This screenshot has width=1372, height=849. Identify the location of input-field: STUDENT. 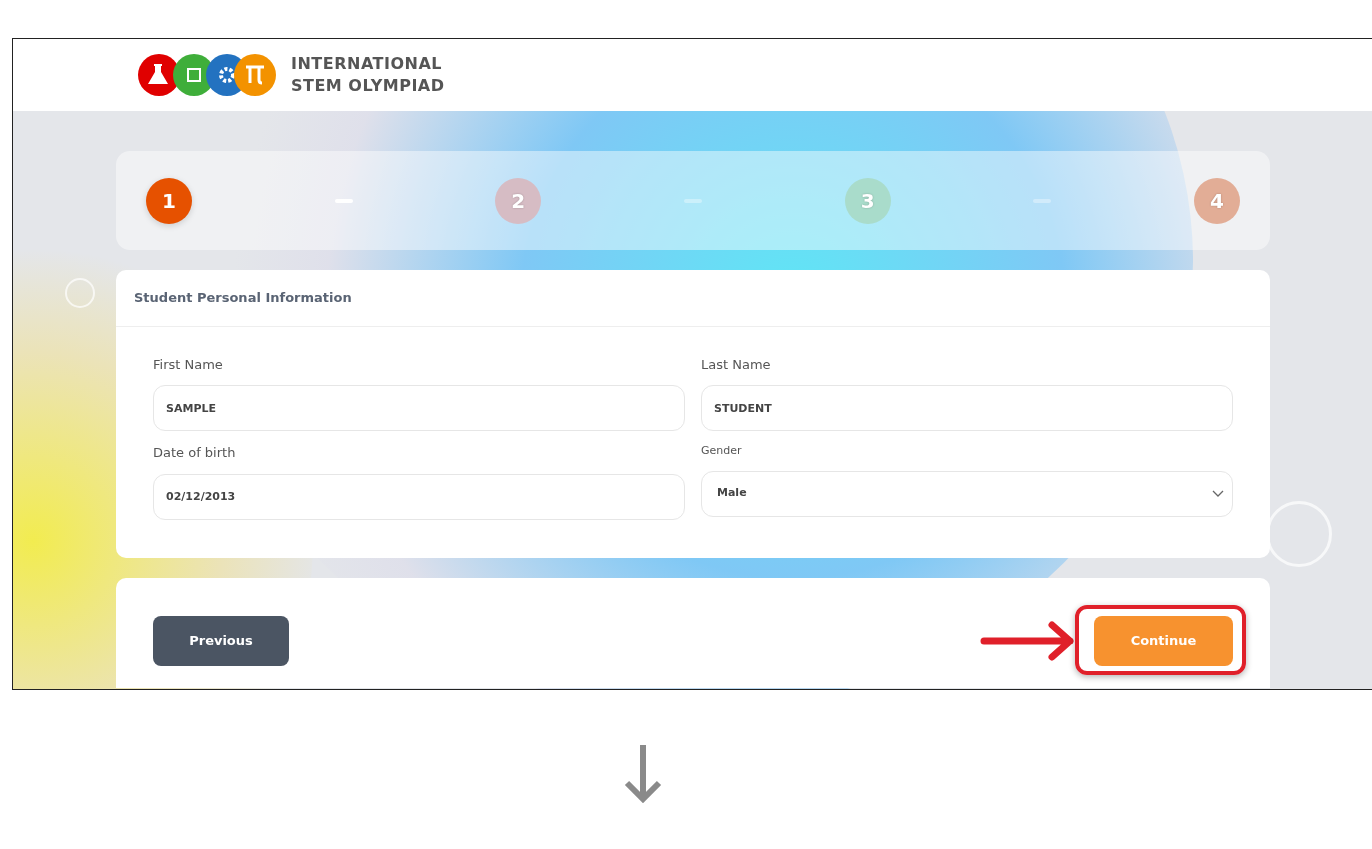
(967, 408).